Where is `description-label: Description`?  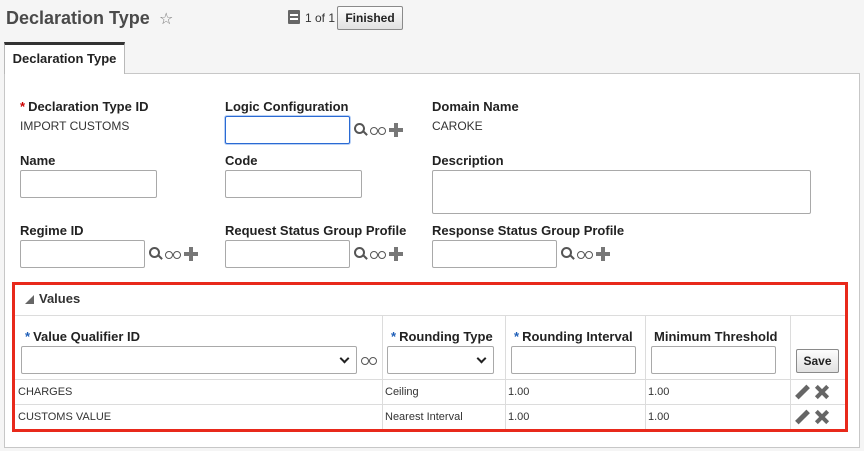
description-label: Description is located at coordinates (468, 160).